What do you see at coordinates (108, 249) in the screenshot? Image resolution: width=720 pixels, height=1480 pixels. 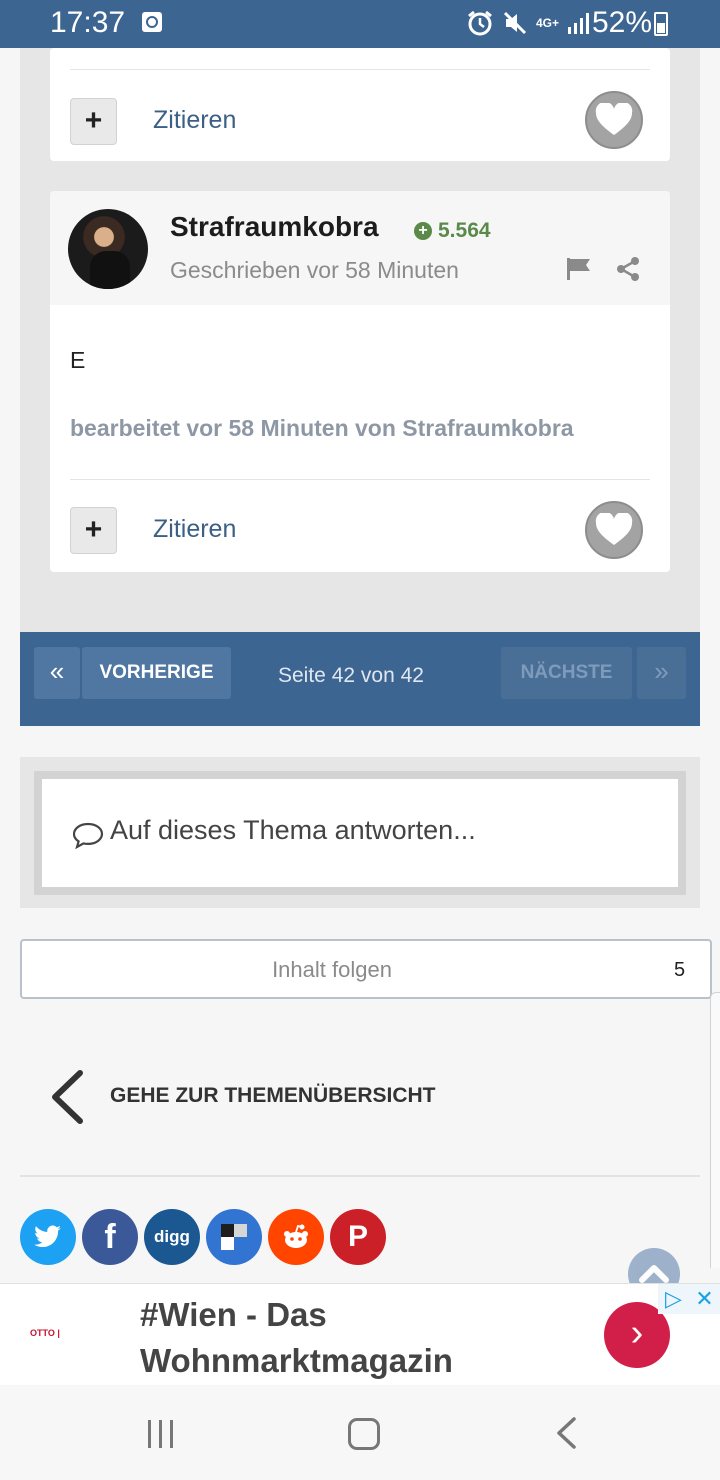 I see `avatar` at bounding box center [108, 249].